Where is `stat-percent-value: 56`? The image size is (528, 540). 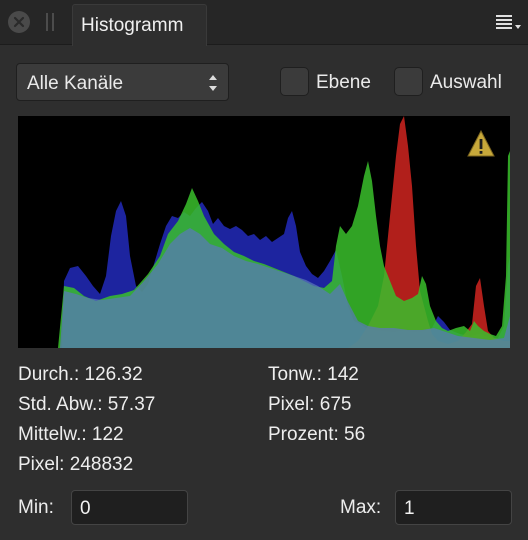 stat-percent-value: 56 is located at coordinates (355, 434).